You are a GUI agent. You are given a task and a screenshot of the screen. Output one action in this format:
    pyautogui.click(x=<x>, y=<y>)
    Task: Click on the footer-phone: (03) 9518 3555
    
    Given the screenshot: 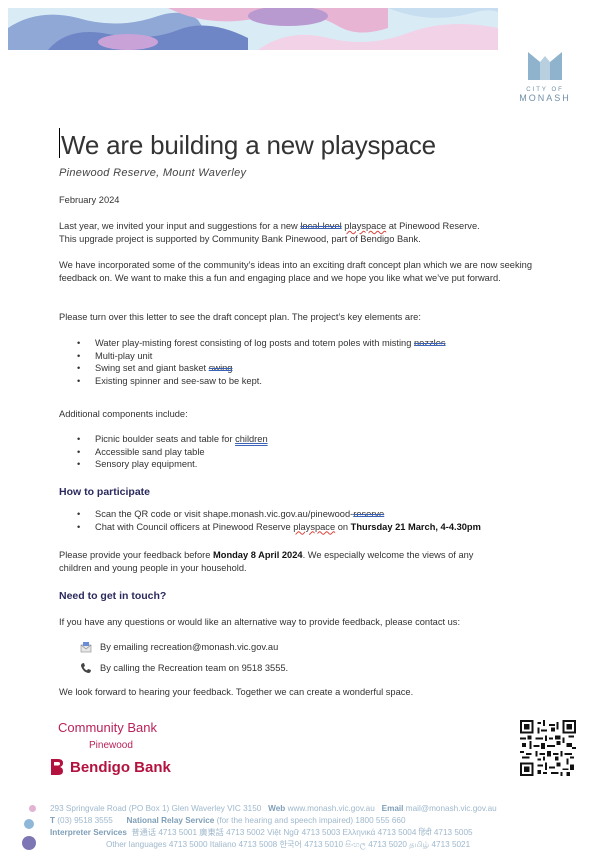 What is the action you would take?
    pyautogui.click(x=85, y=820)
    